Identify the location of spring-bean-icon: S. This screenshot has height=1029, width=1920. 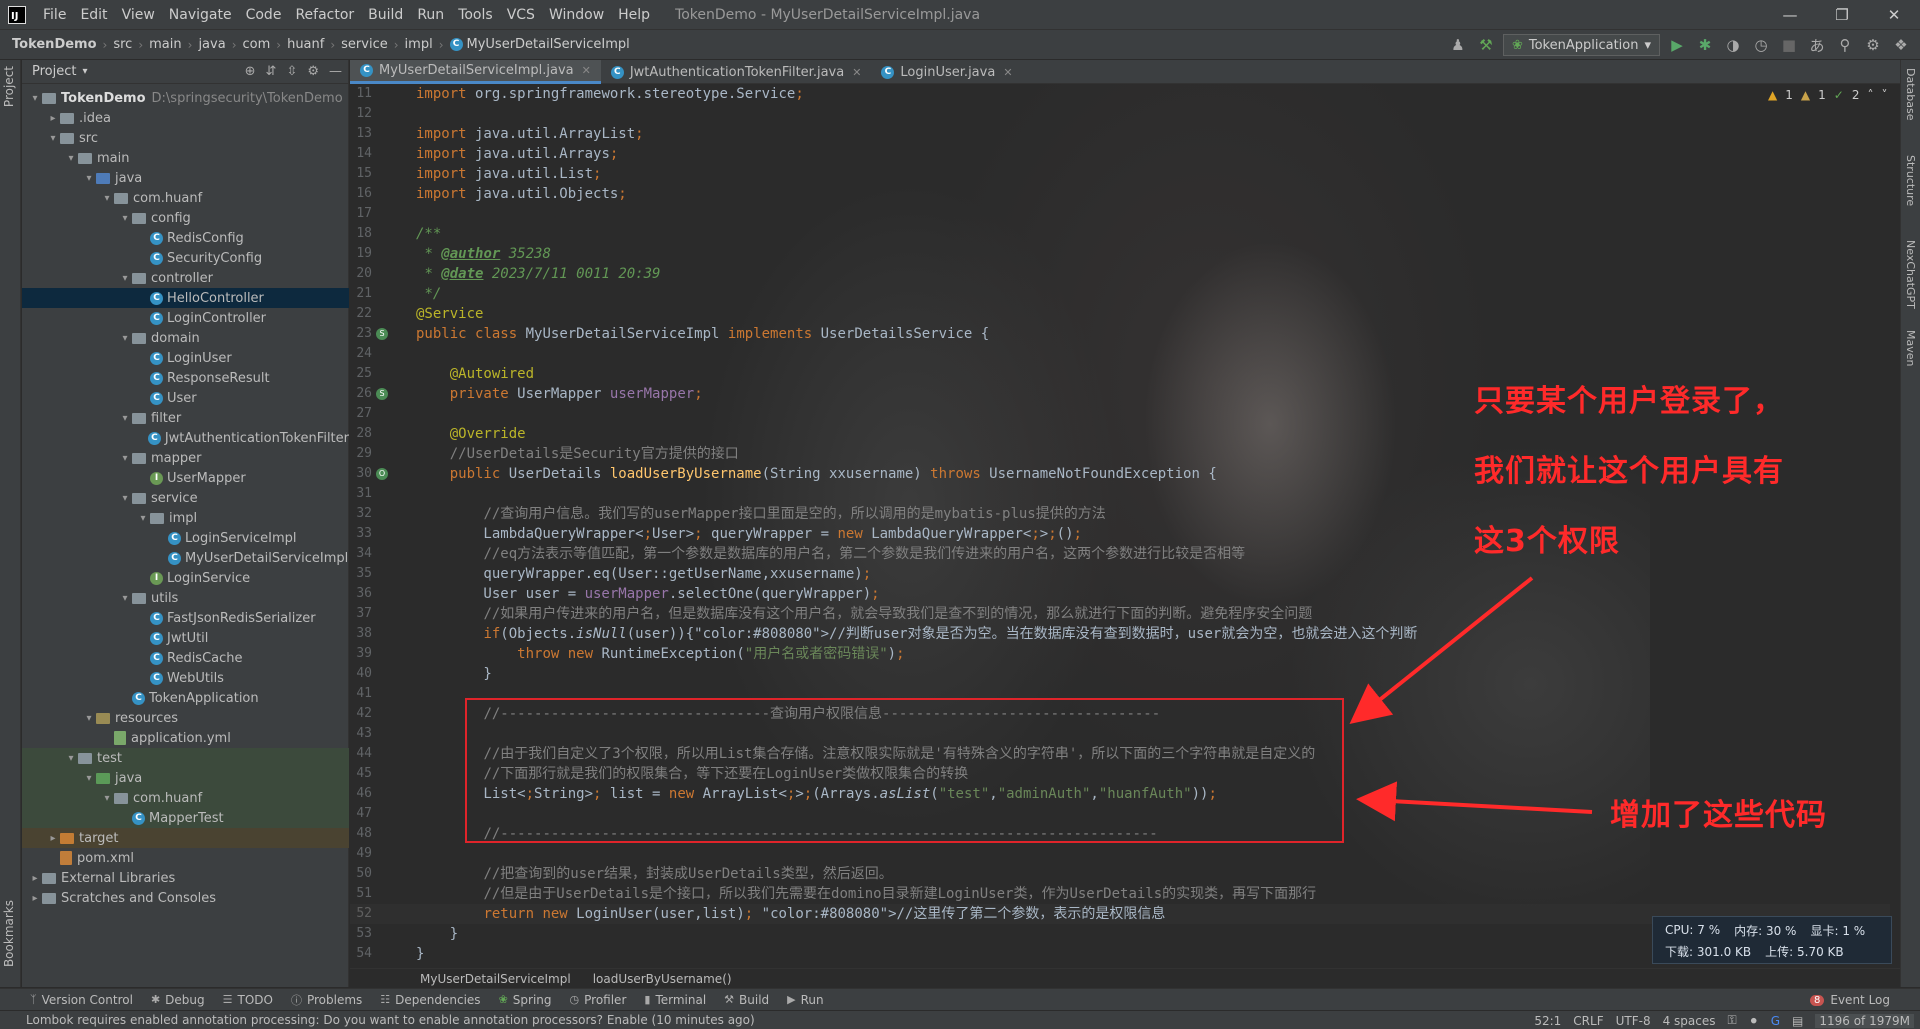
(382, 394).